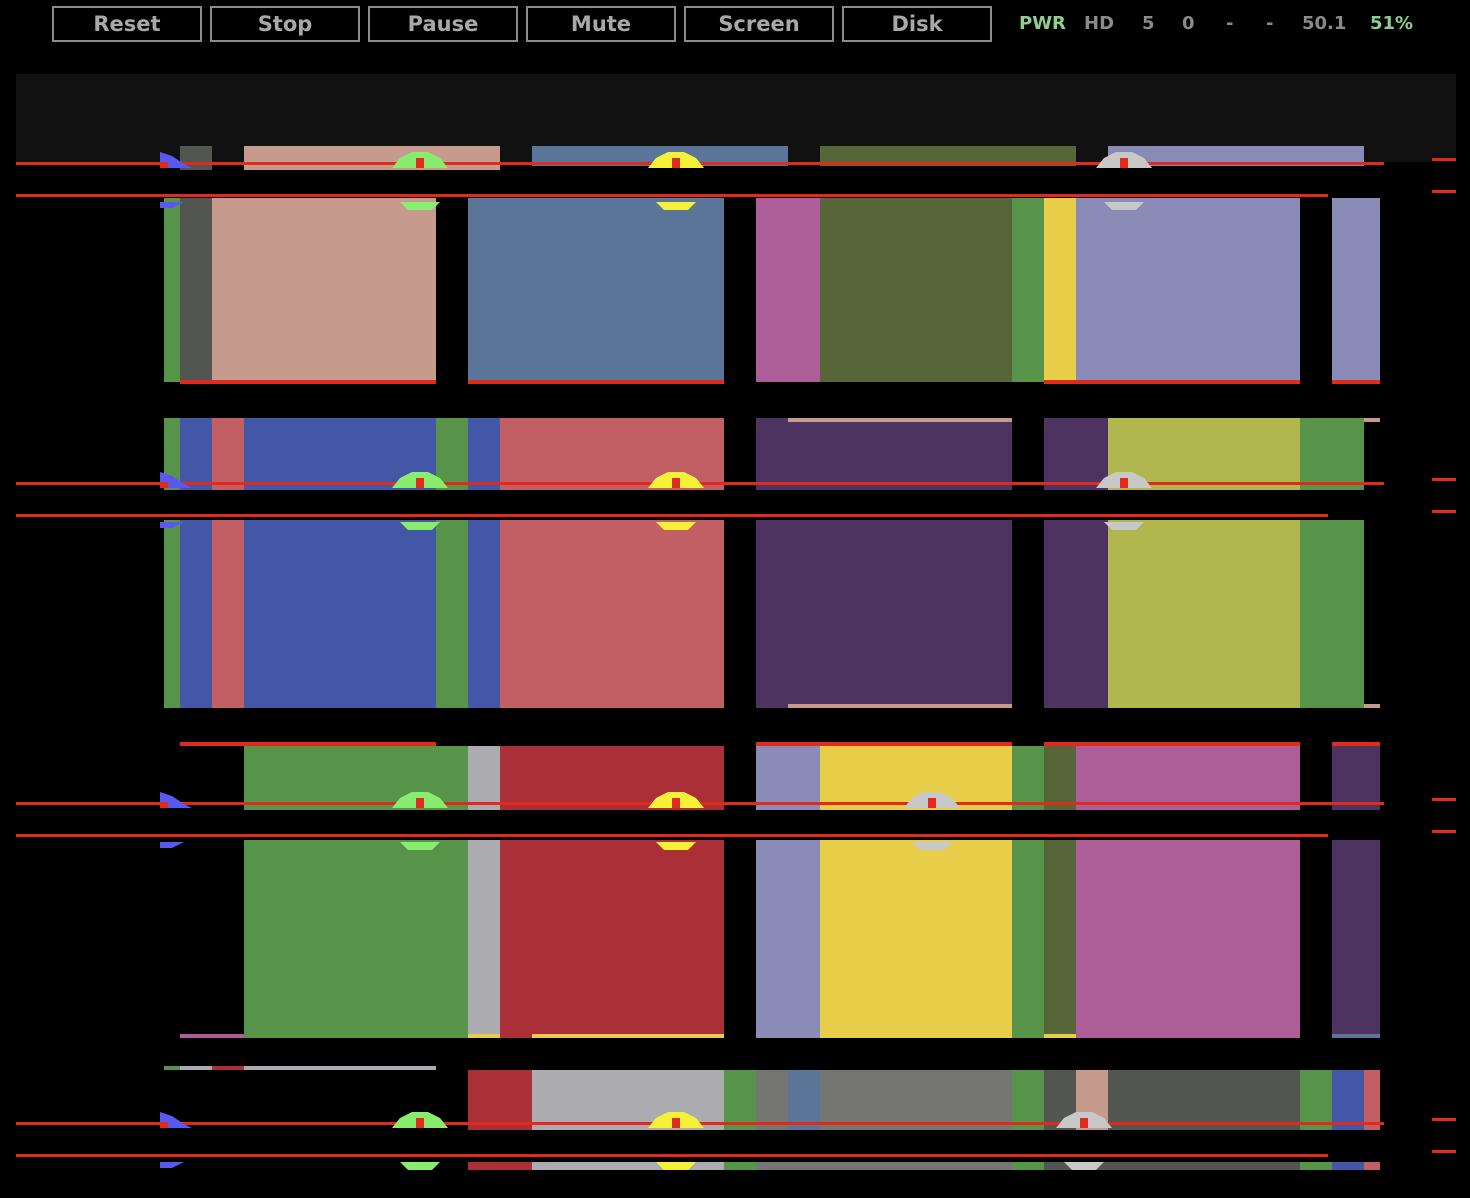  I want to click on stop-button: Stop, so click(285, 24).